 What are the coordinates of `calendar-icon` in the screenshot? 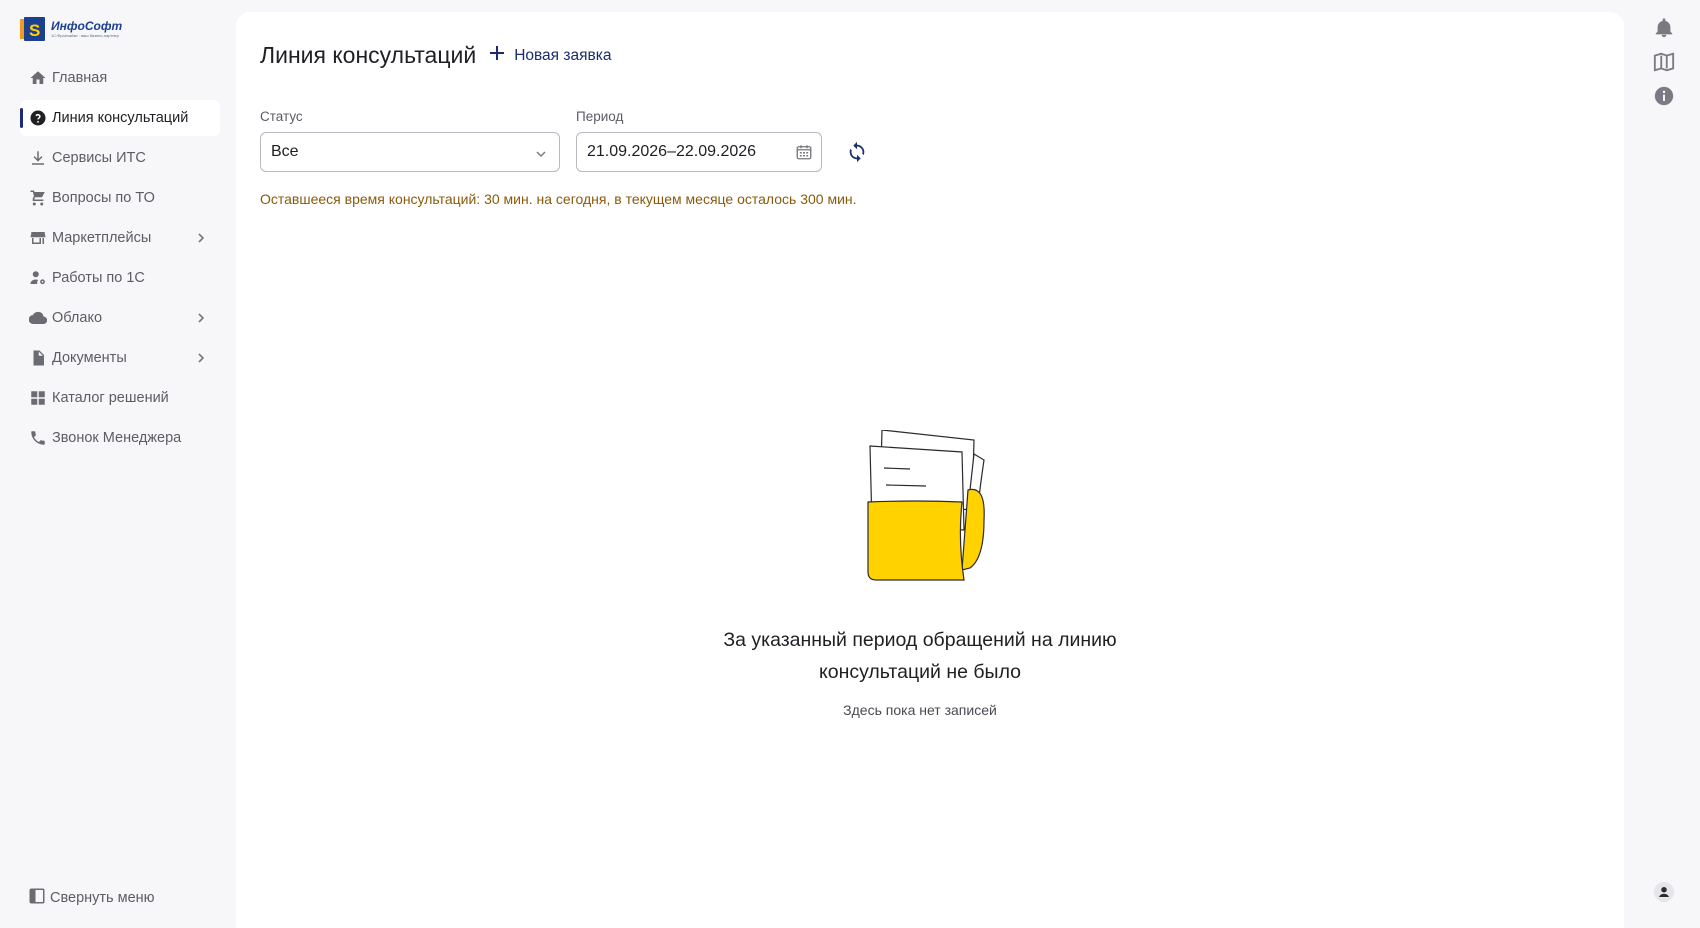 It's located at (804, 152).